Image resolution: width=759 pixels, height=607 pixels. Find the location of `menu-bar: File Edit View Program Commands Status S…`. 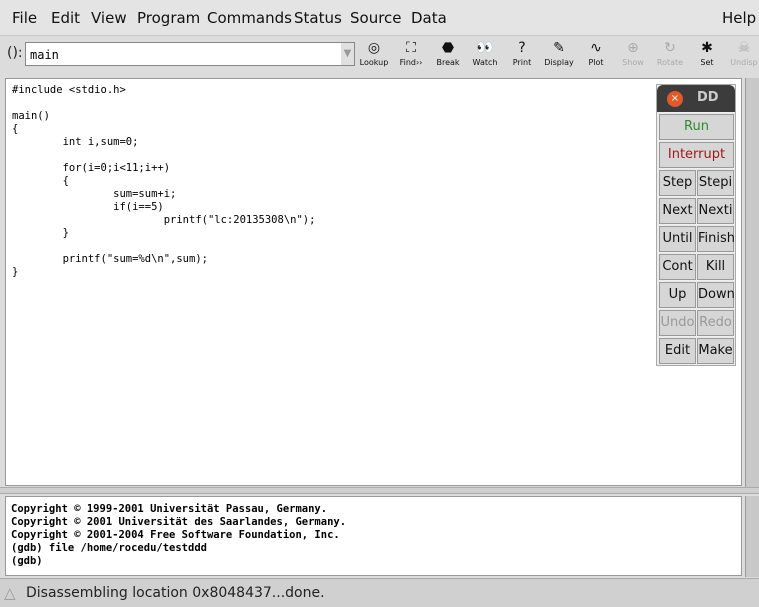

menu-bar: File Edit View Program Commands Status S… is located at coordinates (379, 18).